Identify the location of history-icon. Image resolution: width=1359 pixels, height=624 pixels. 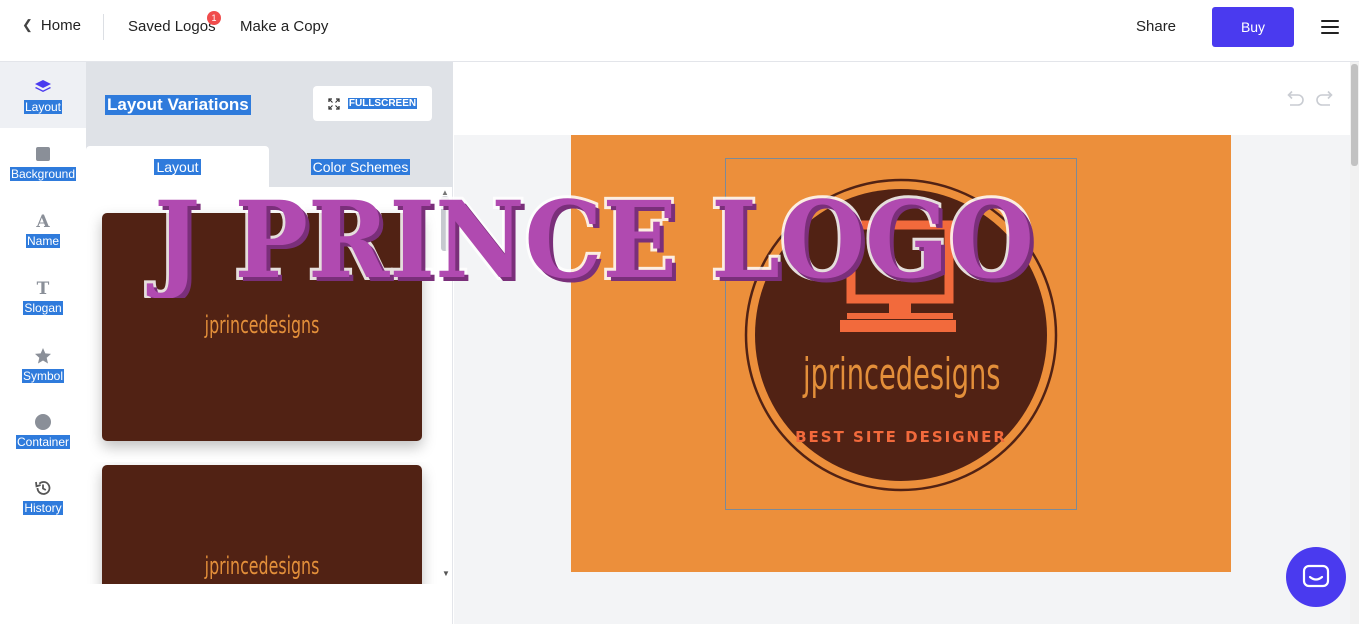
(43, 488).